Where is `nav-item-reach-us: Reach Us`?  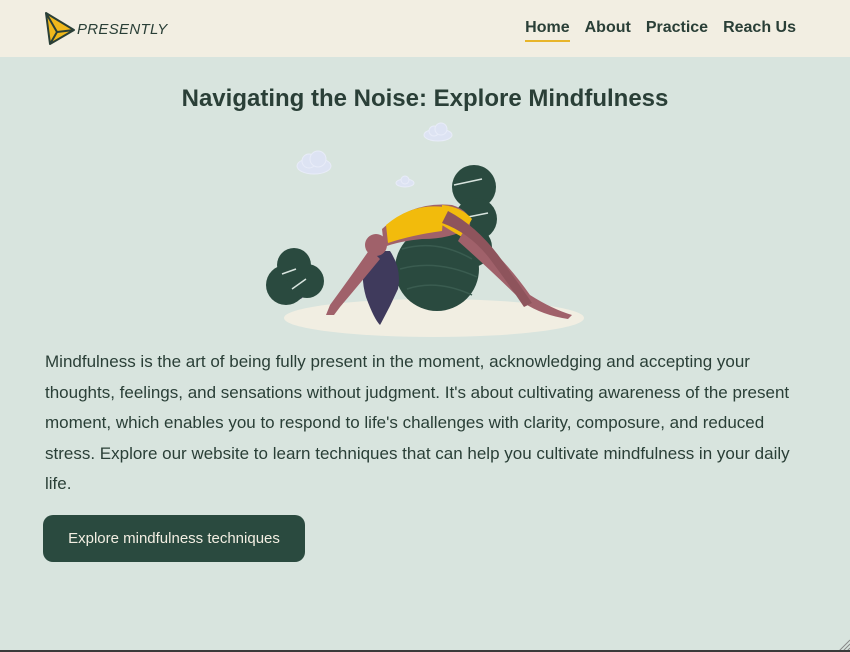
nav-item-reach-us: Reach Us is located at coordinates (759, 30).